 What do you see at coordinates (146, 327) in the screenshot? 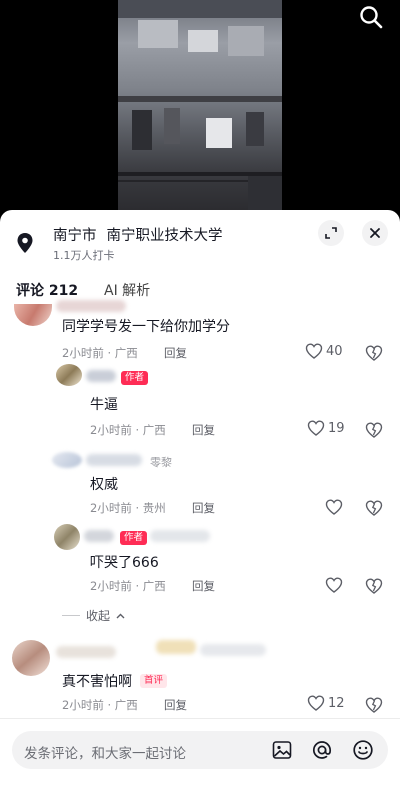
I see `comment-text: 同学学号发一下给你加学分` at bounding box center [146, 327].